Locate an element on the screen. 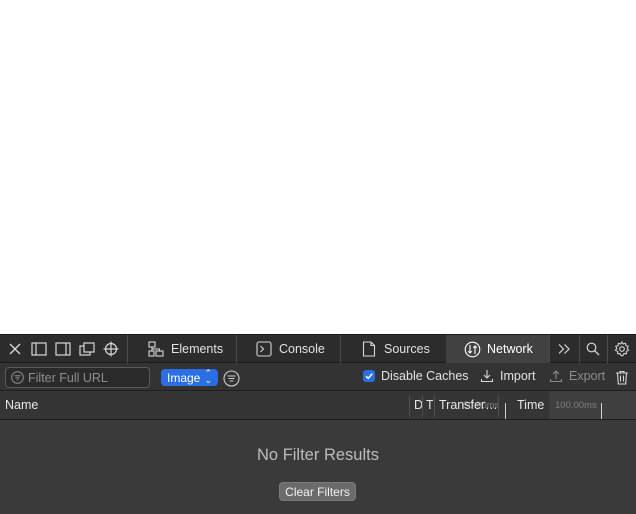 This screenshot has width=636, height=514. dock-right-icon is located at coordinates (63, 349).